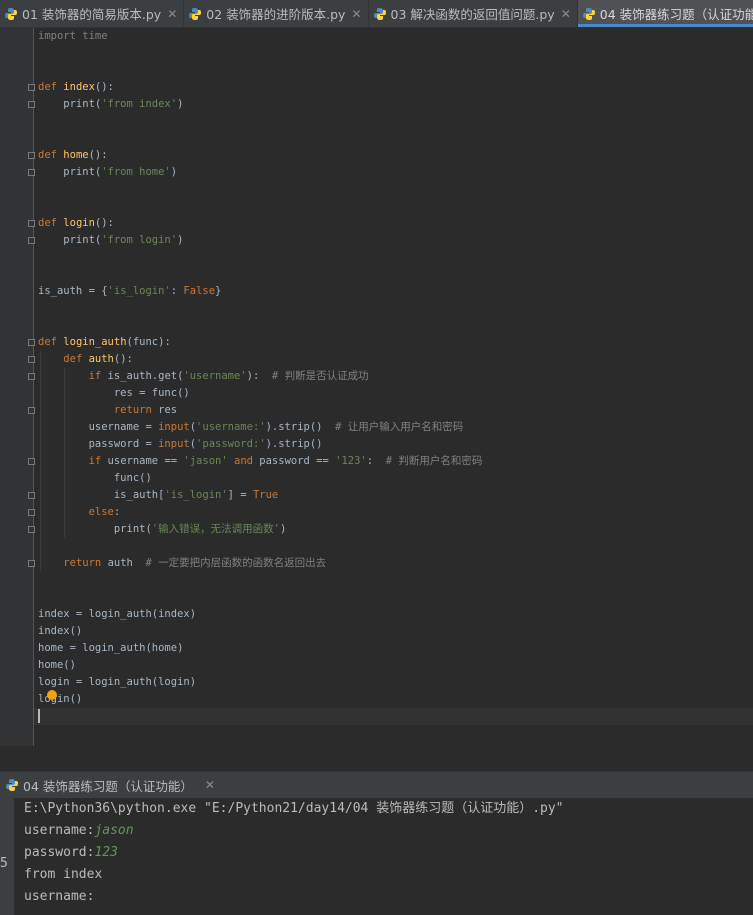 The width and height of the screenshot is (753, 915). I want to click on code-token: login_auth, so click(95, 342).